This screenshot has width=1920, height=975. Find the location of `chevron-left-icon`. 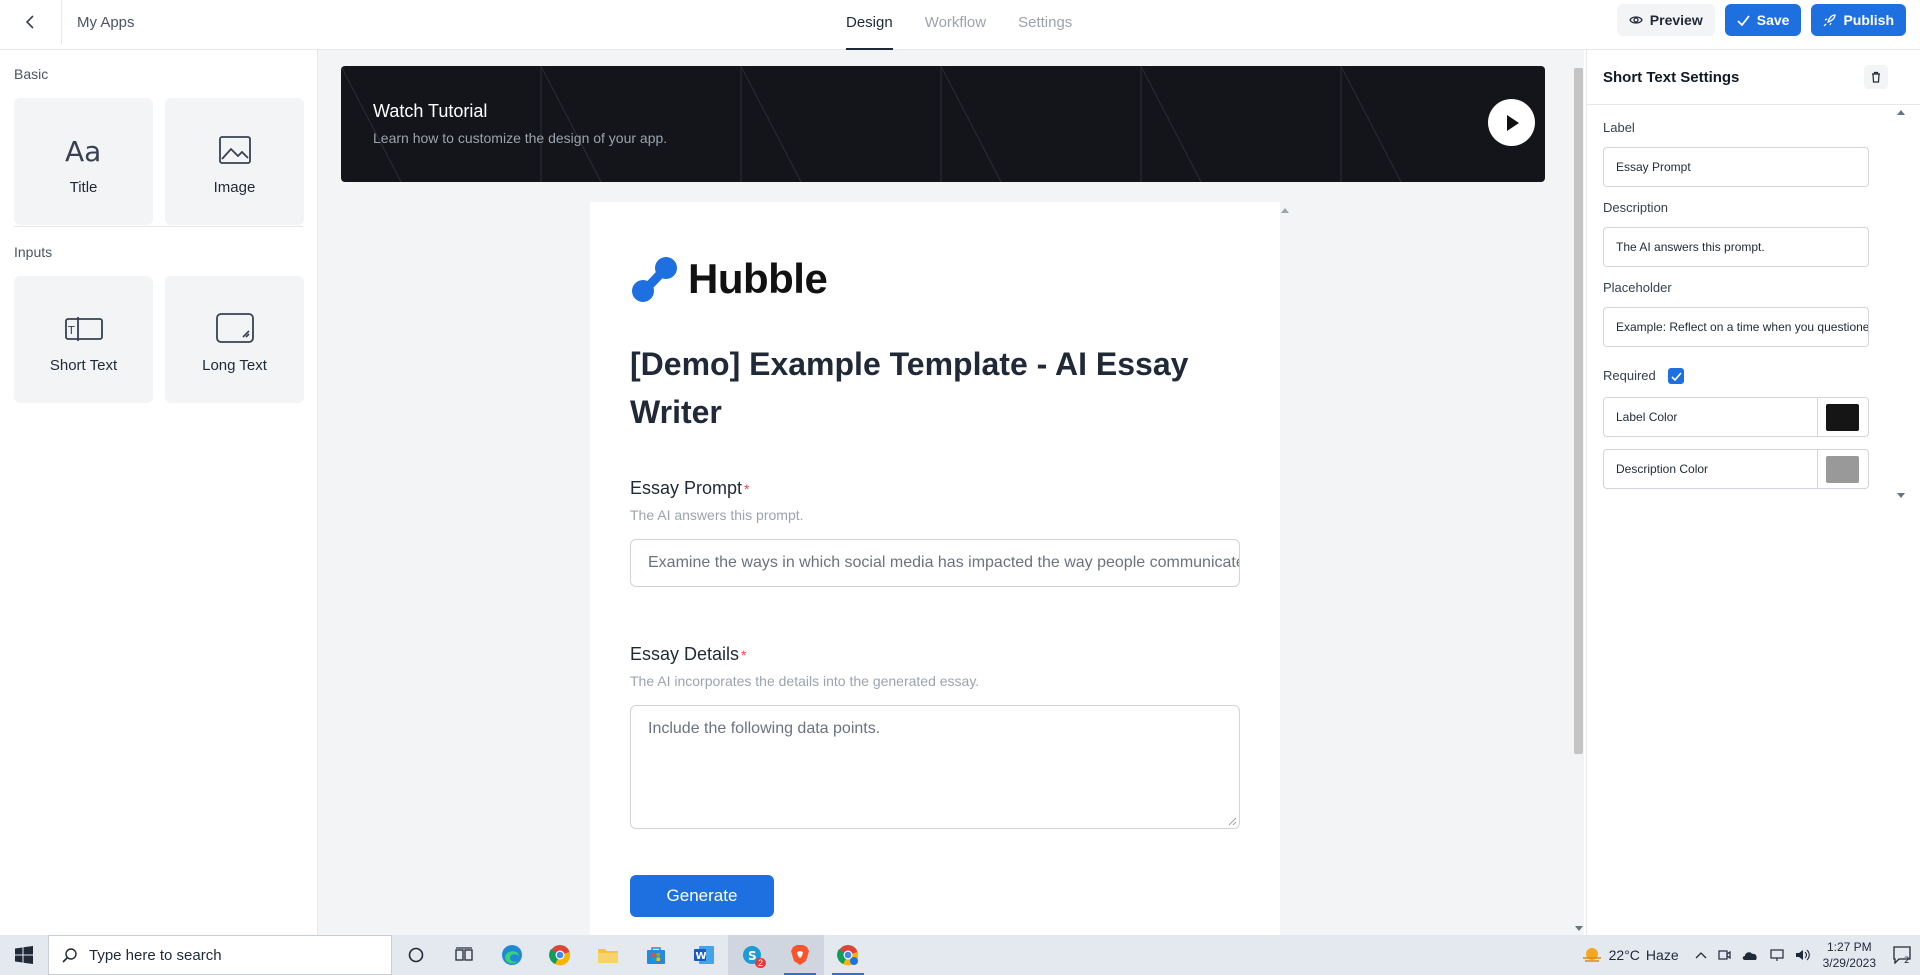

chevron-left-icon is located at coordinates (29, 22).